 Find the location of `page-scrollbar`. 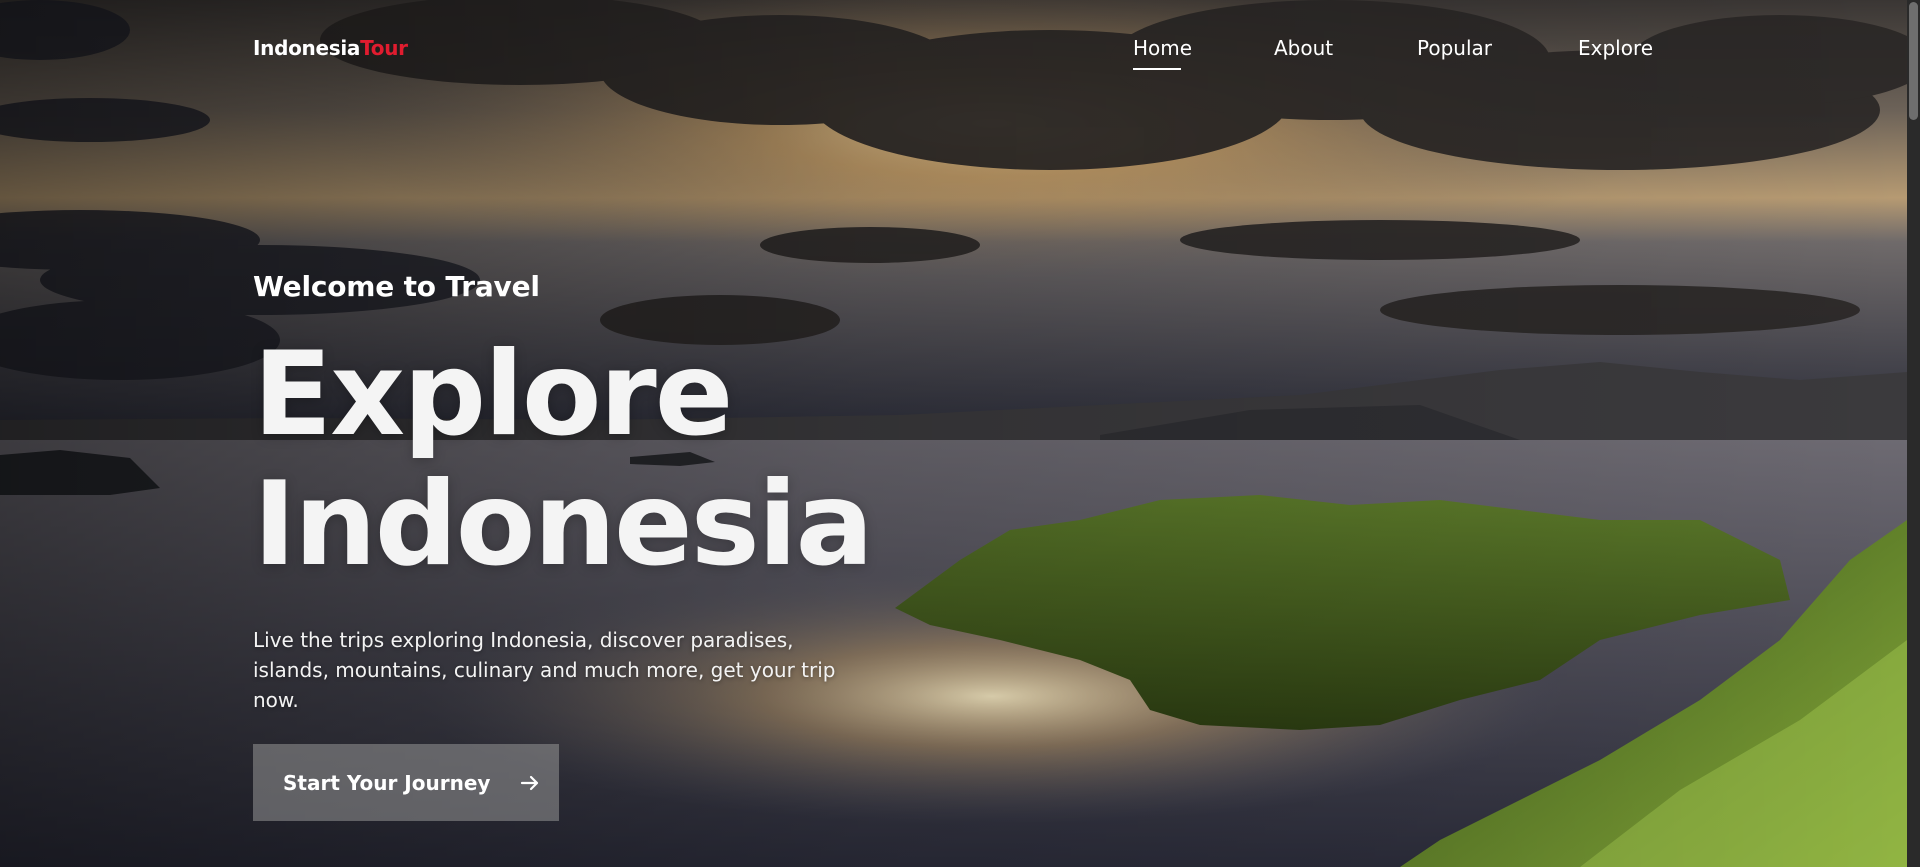

page-scrollbar is located at coordinates (1913, 433).